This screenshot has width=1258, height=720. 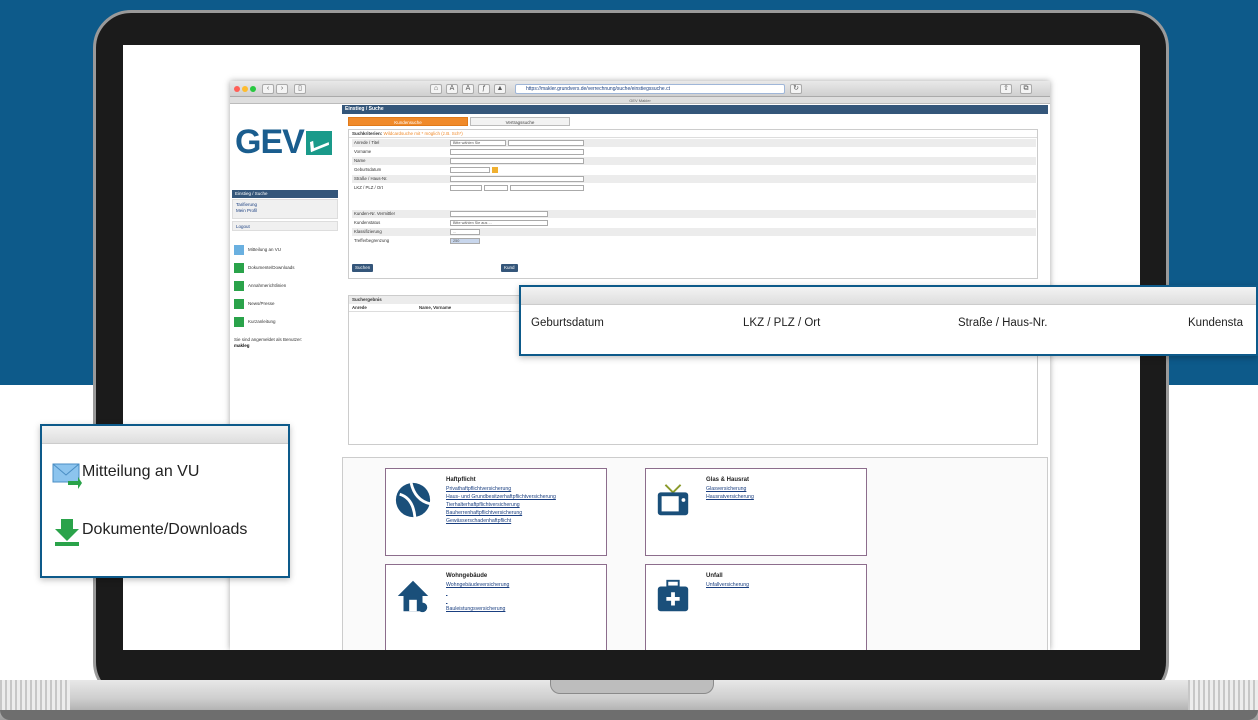 I want to click on vorname-input, so click(x=517, y=152).